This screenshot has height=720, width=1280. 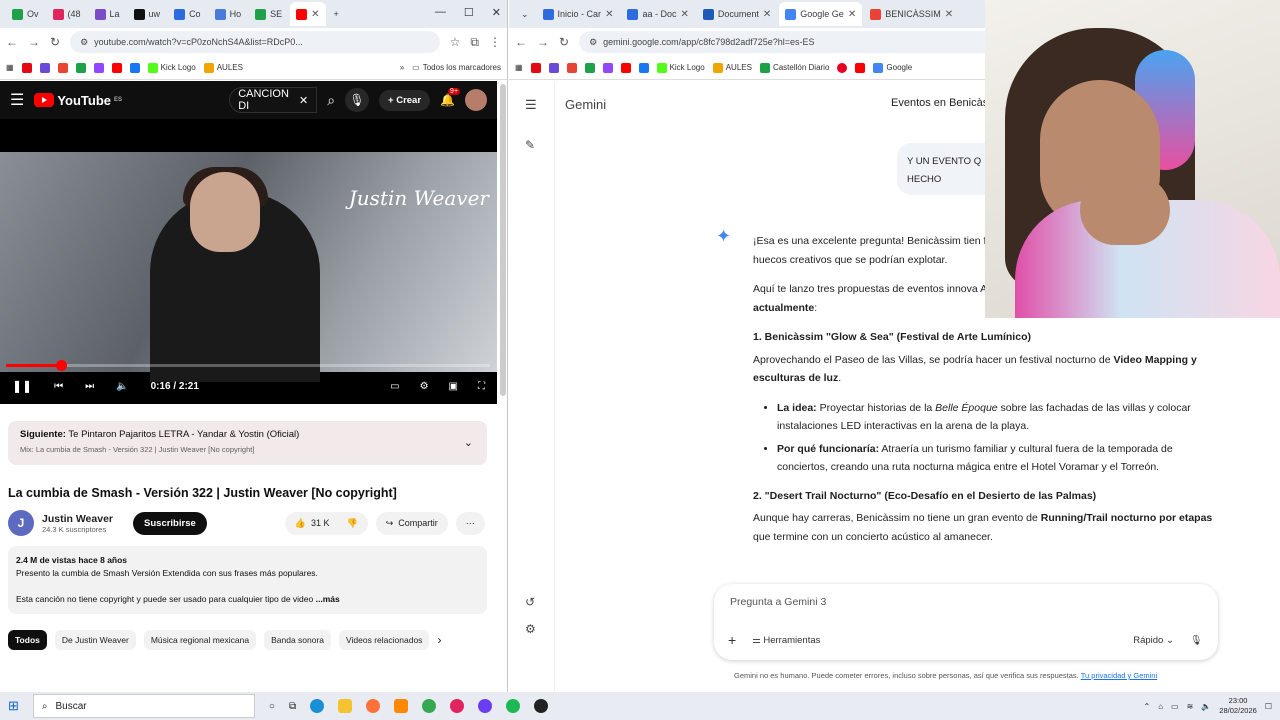 I want to click on history-icon: ↺, so click(x=530, y=602).